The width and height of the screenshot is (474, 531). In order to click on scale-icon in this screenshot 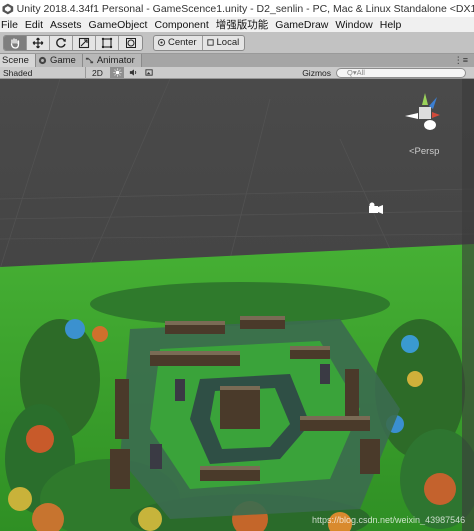, I will do `click(84, 42)`.